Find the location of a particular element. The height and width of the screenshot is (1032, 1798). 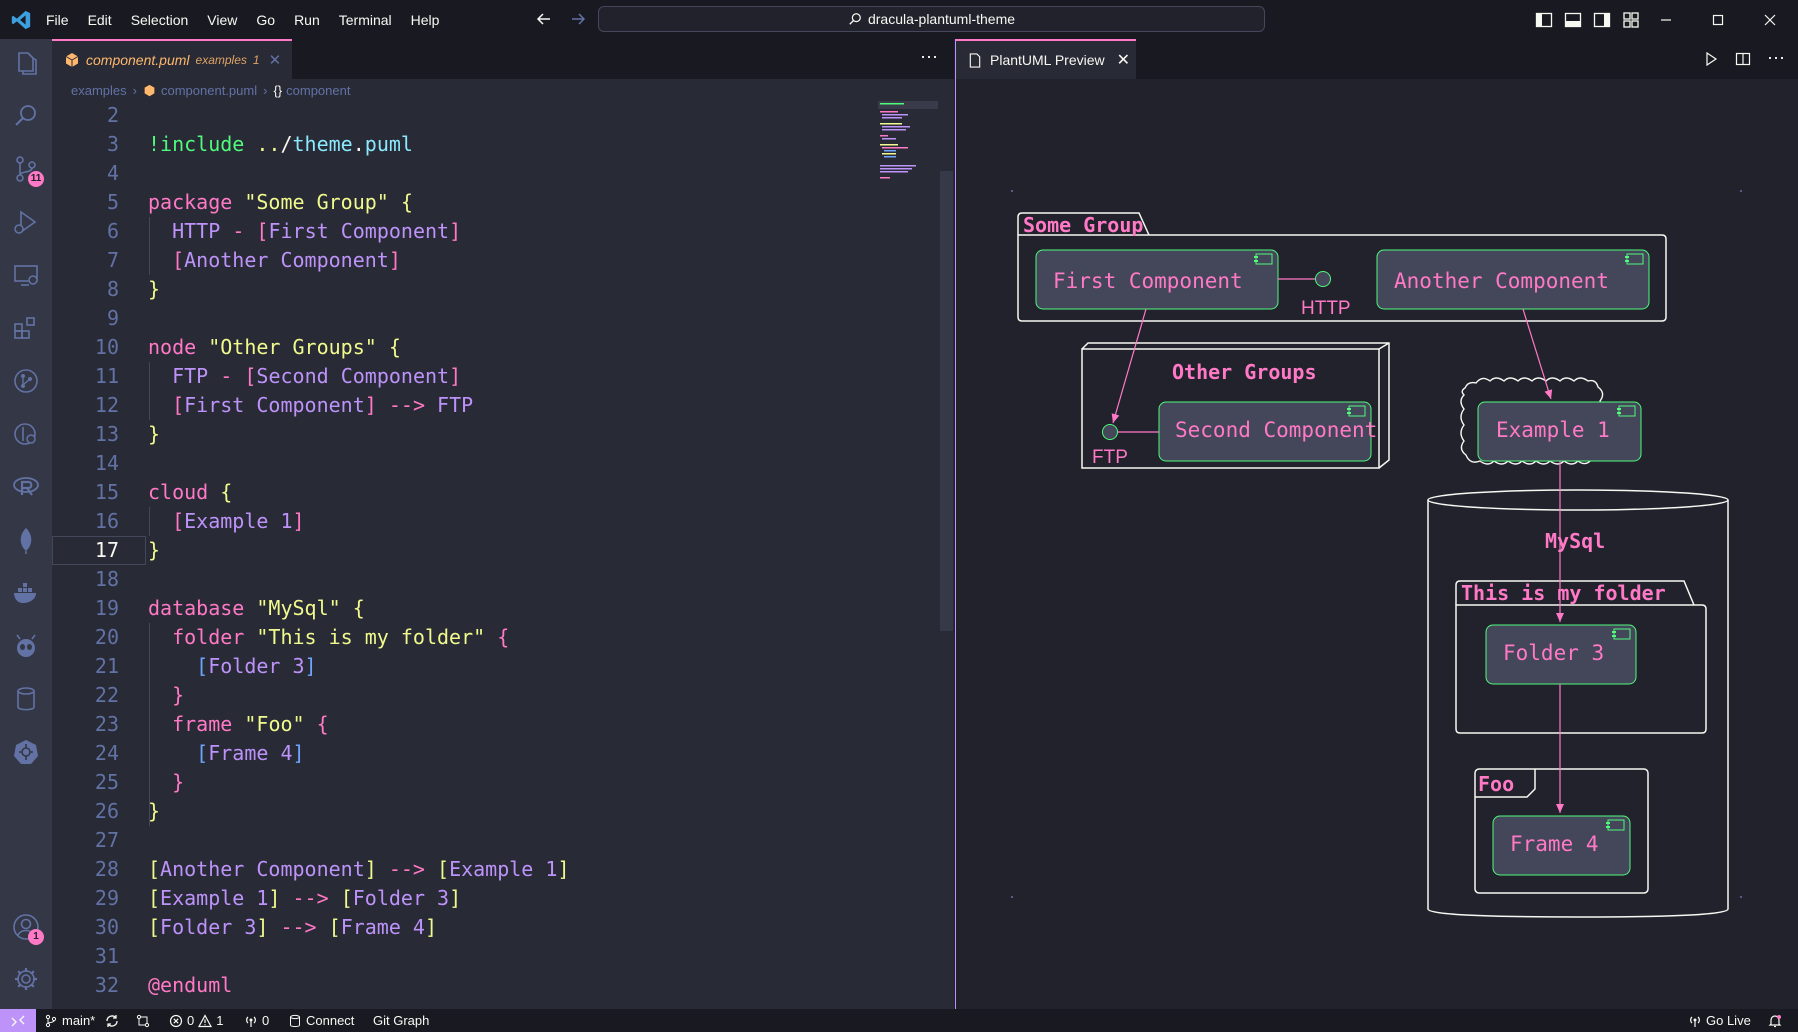

code-line: 19 database "MySql" { is located at coordinates (492, 608).